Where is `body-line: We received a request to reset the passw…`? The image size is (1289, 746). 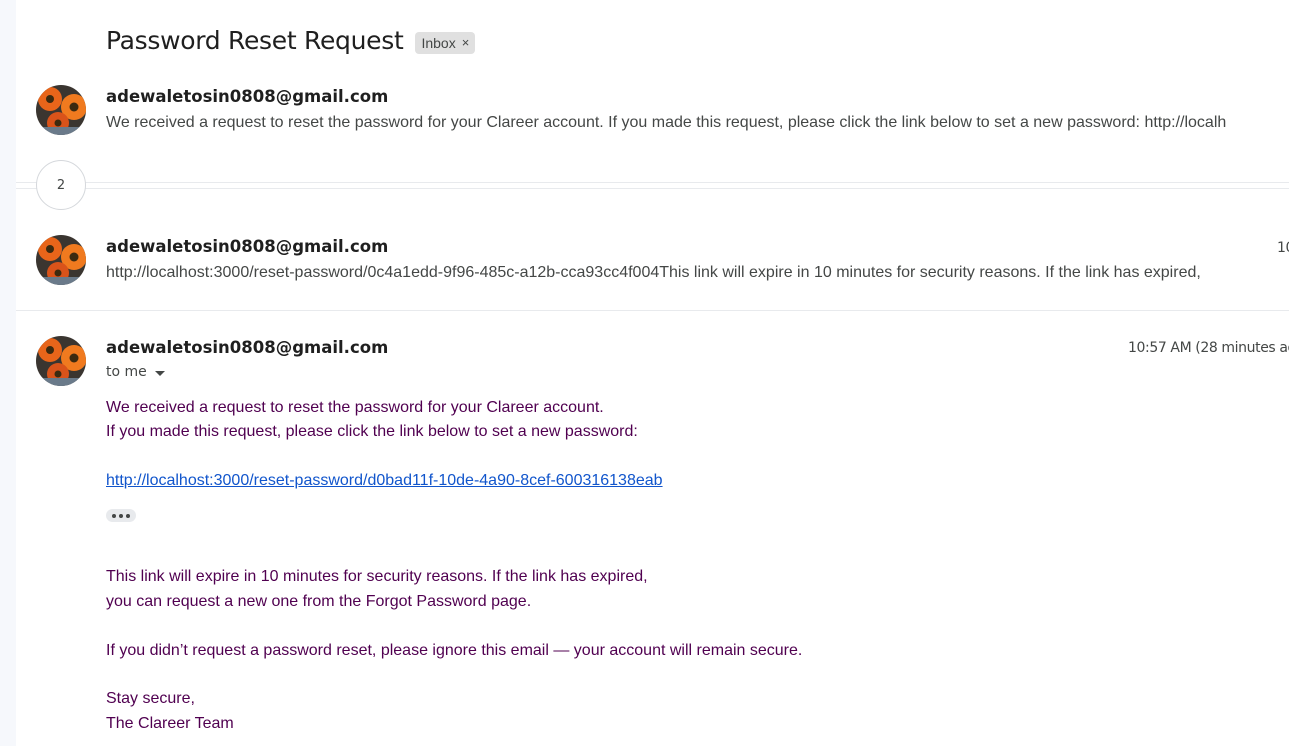
body-line: We received a request to reset the passw… is located at coordinates (355, 407).